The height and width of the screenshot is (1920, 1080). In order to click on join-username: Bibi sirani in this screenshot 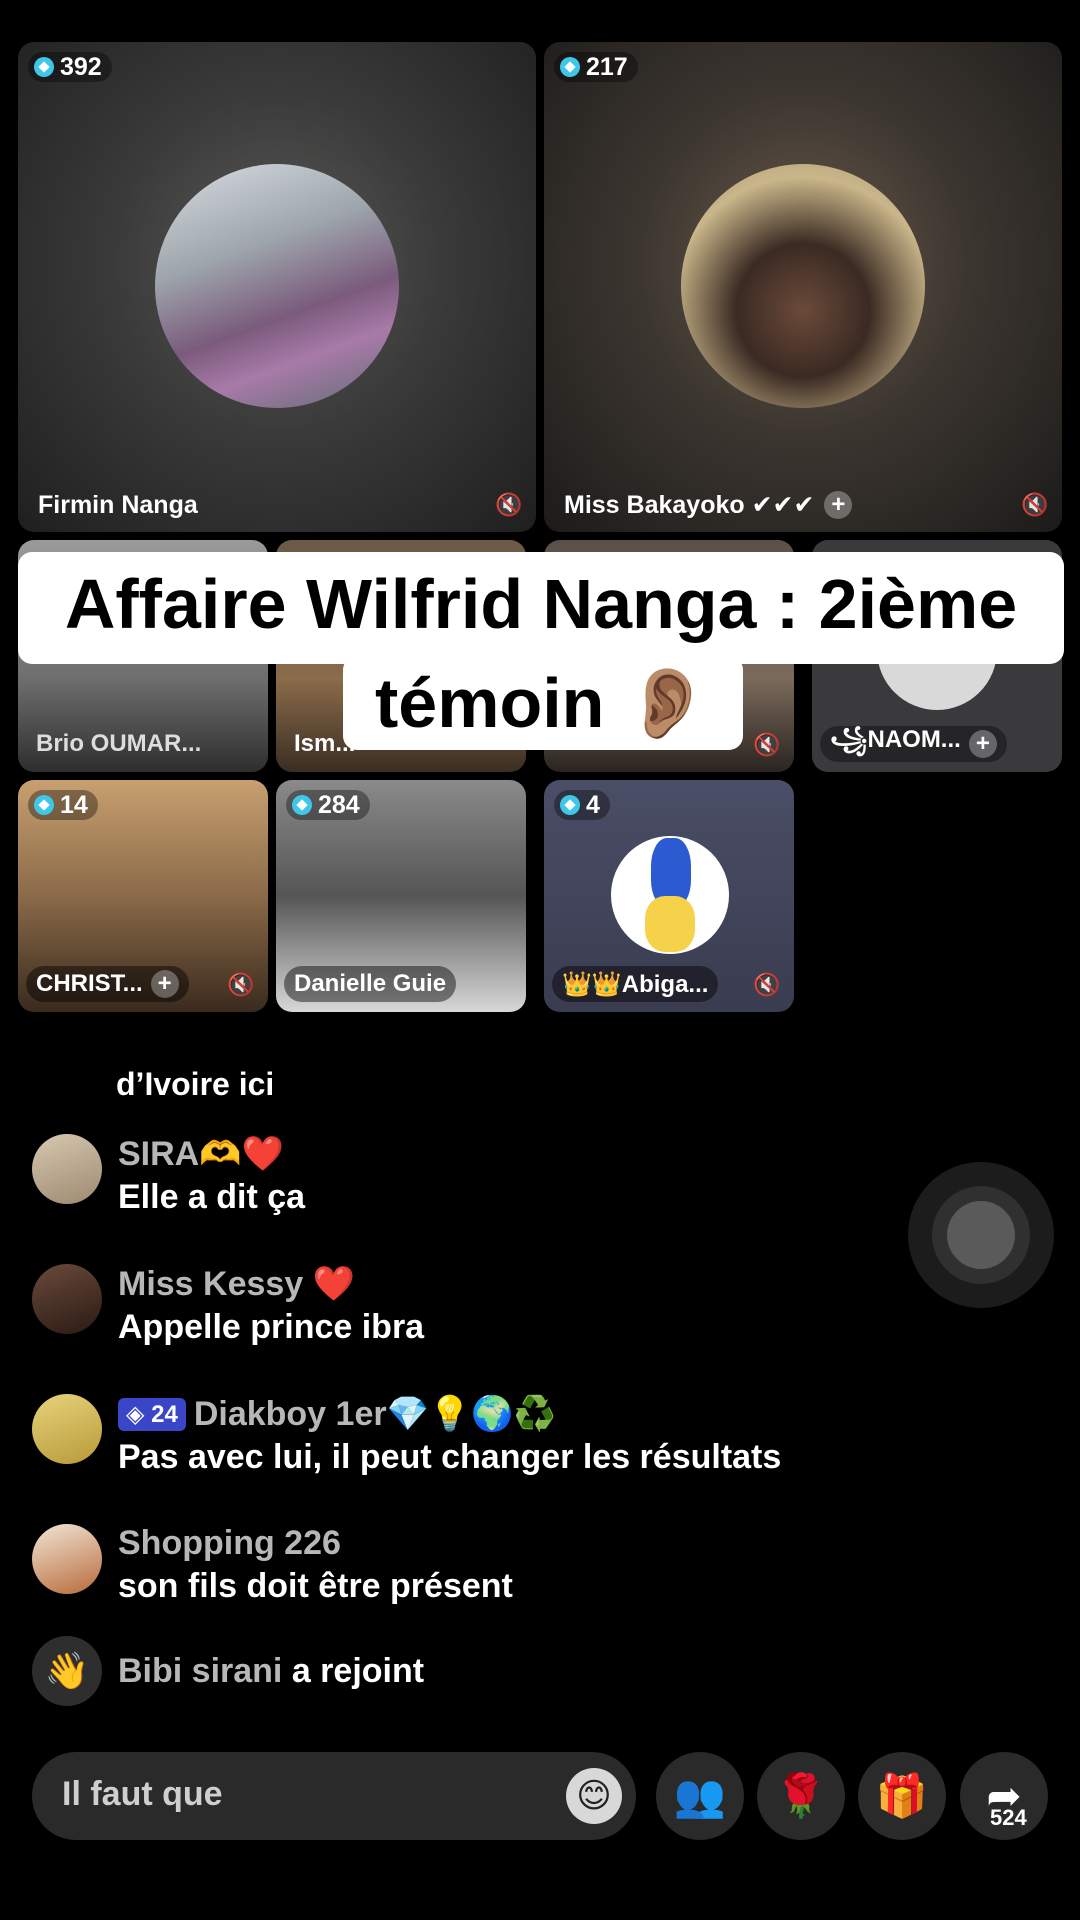, I will do `click(200, 1671)`.